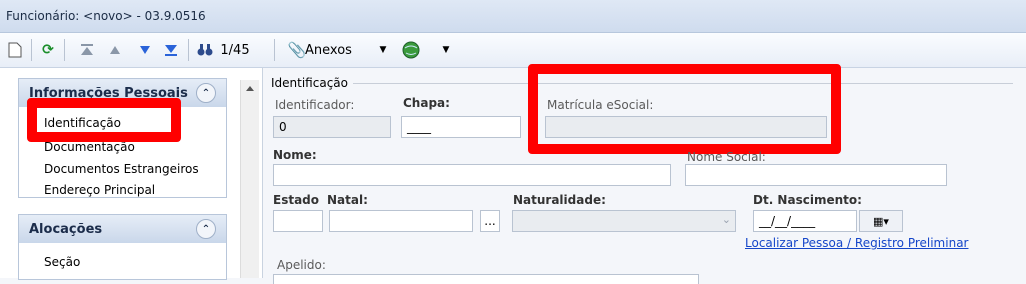 This screenshot has width=1026, height=284. What do you see at coordinates (624, 221) in the screenshot?
I see `naturalidade-select: ⌄` at bounding box center [624, 221].